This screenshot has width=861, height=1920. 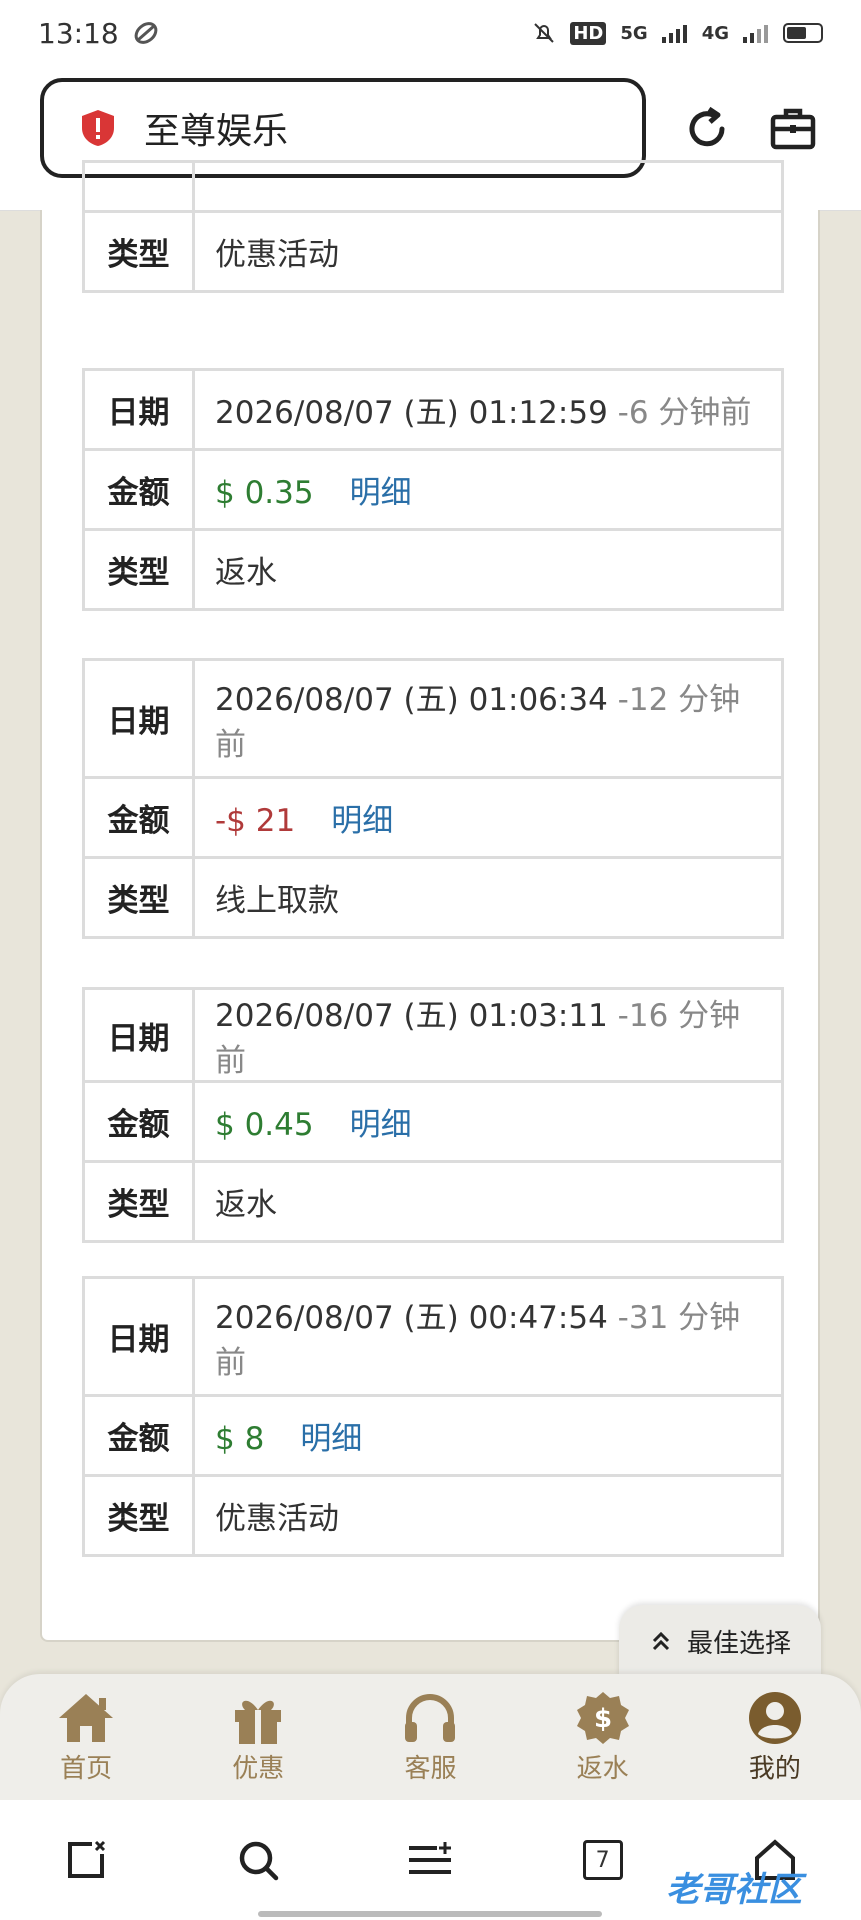 I want to click on menu-icon, so click(x=430, y=1858).